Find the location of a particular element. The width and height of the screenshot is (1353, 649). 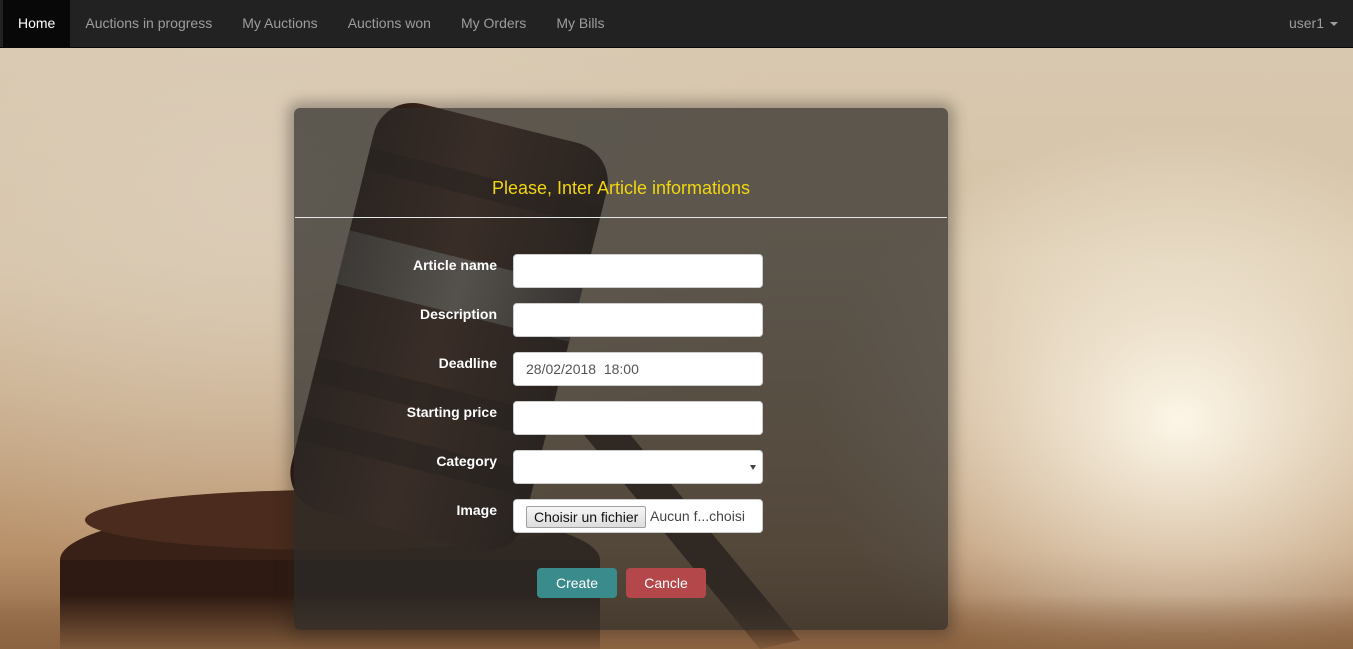

create-button: Create is located at coordinates (577, 583).